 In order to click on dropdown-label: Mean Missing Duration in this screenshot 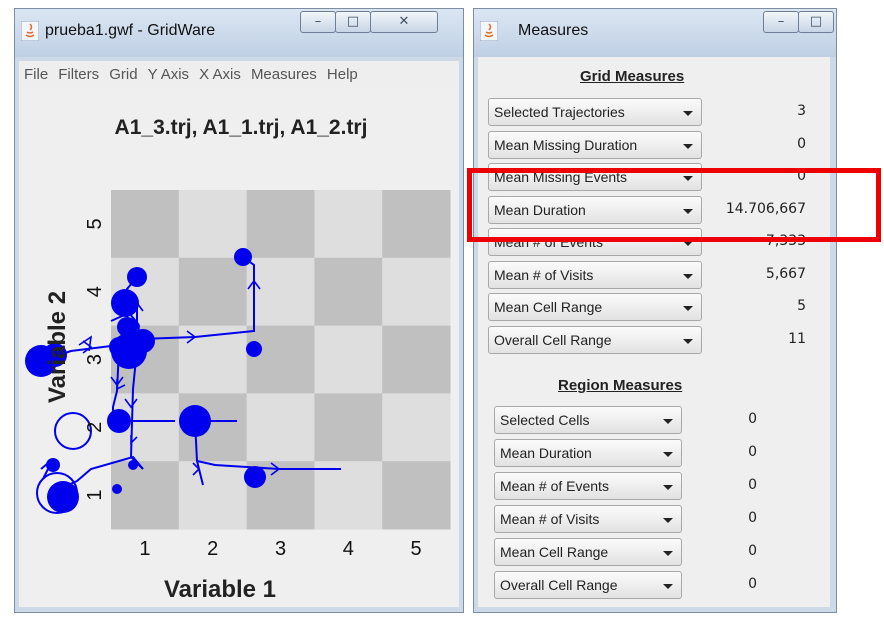, I will do `click(566, 144)`.